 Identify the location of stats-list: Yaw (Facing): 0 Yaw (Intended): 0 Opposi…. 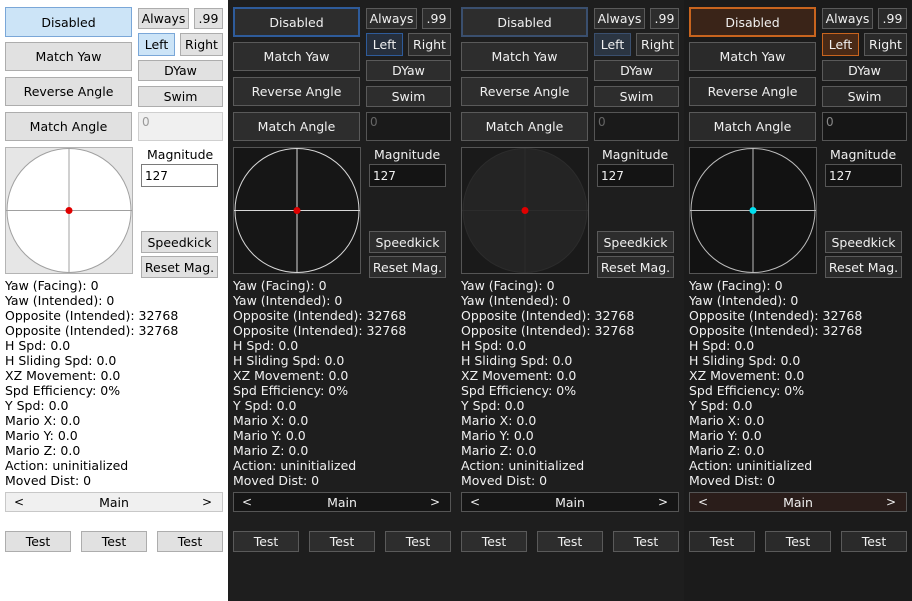
(775, 383).